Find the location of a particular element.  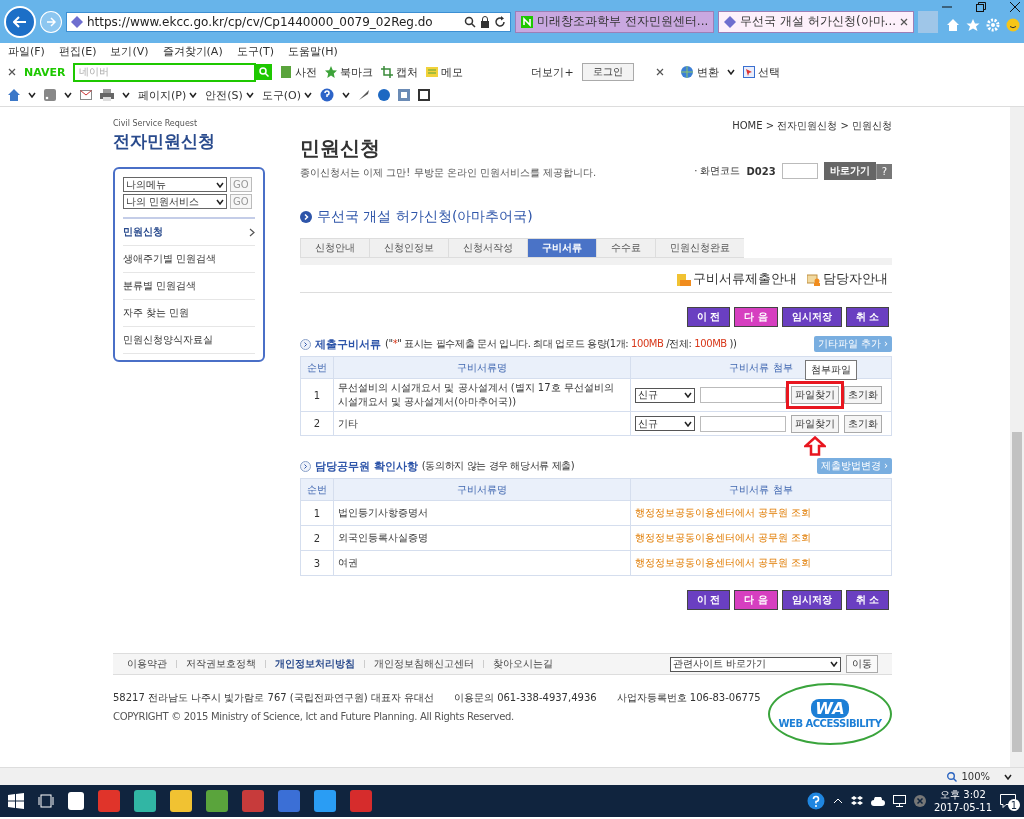

sidebar-item: 생애주기별 민원검색 is located at coordinates (189, 259).